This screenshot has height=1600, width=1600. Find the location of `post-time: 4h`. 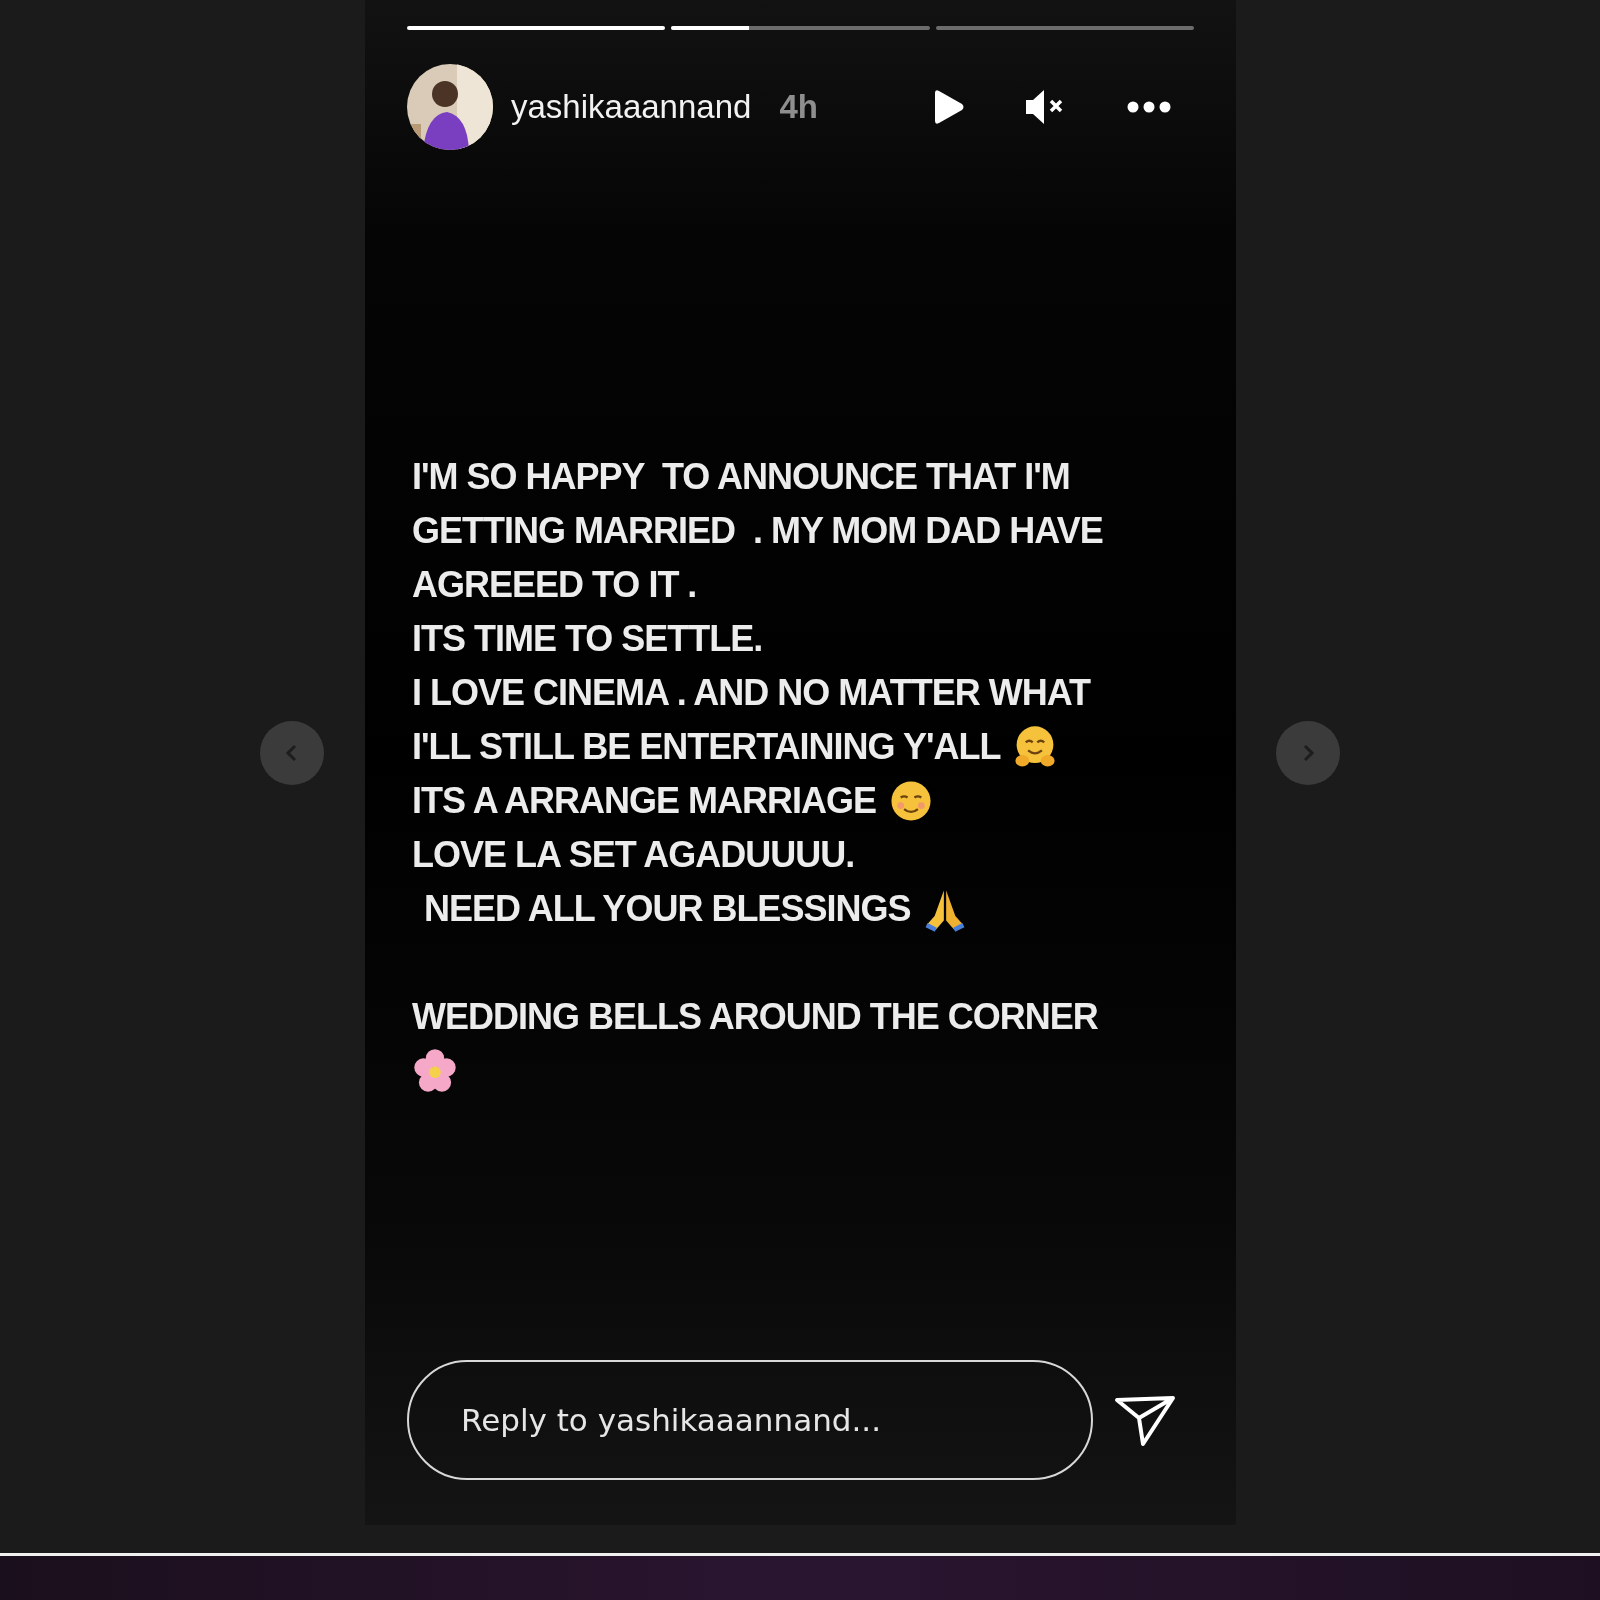

post-time: 4h is located at coordinates (798, 107).